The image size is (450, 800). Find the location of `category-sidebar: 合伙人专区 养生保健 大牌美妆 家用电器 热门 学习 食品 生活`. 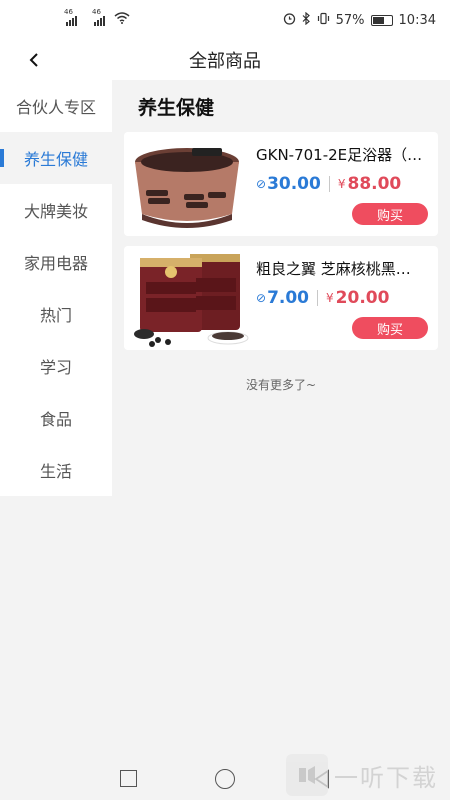

category-sidebar: 合伙人专区 养生保健 大牌美妆 家用电器 热门 学习 食品 生活 is located at coordinates (56, 288).